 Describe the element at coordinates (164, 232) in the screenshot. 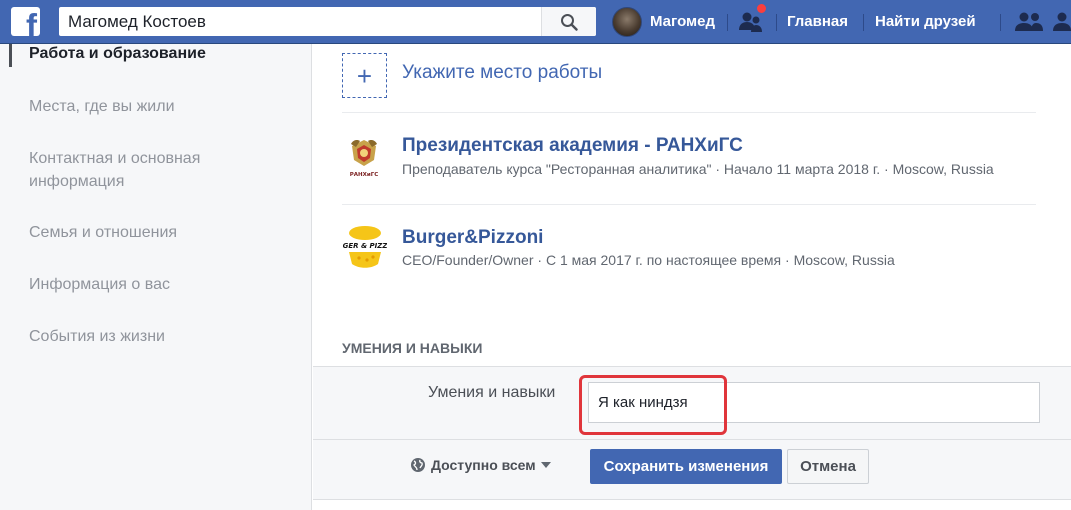

I see `sidebar-item-family: Семья и отношения` at that location.